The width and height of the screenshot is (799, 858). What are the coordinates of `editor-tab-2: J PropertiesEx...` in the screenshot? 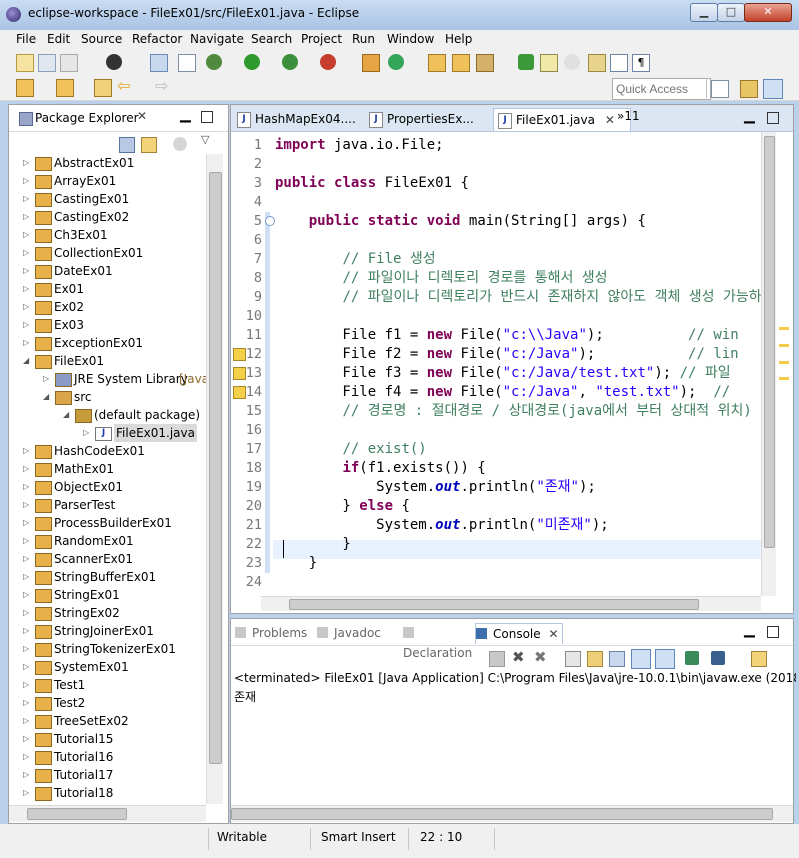 It's located at (438, 119).